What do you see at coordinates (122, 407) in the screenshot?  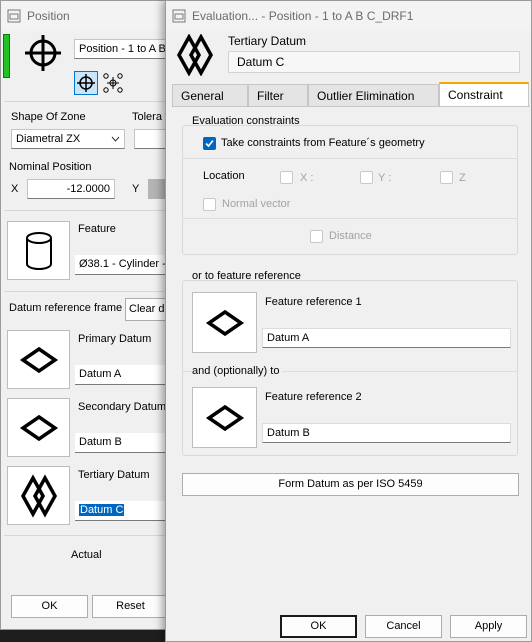 I see `secondary-datum-label: Secondary Datum` at bounding box center [122, 407].